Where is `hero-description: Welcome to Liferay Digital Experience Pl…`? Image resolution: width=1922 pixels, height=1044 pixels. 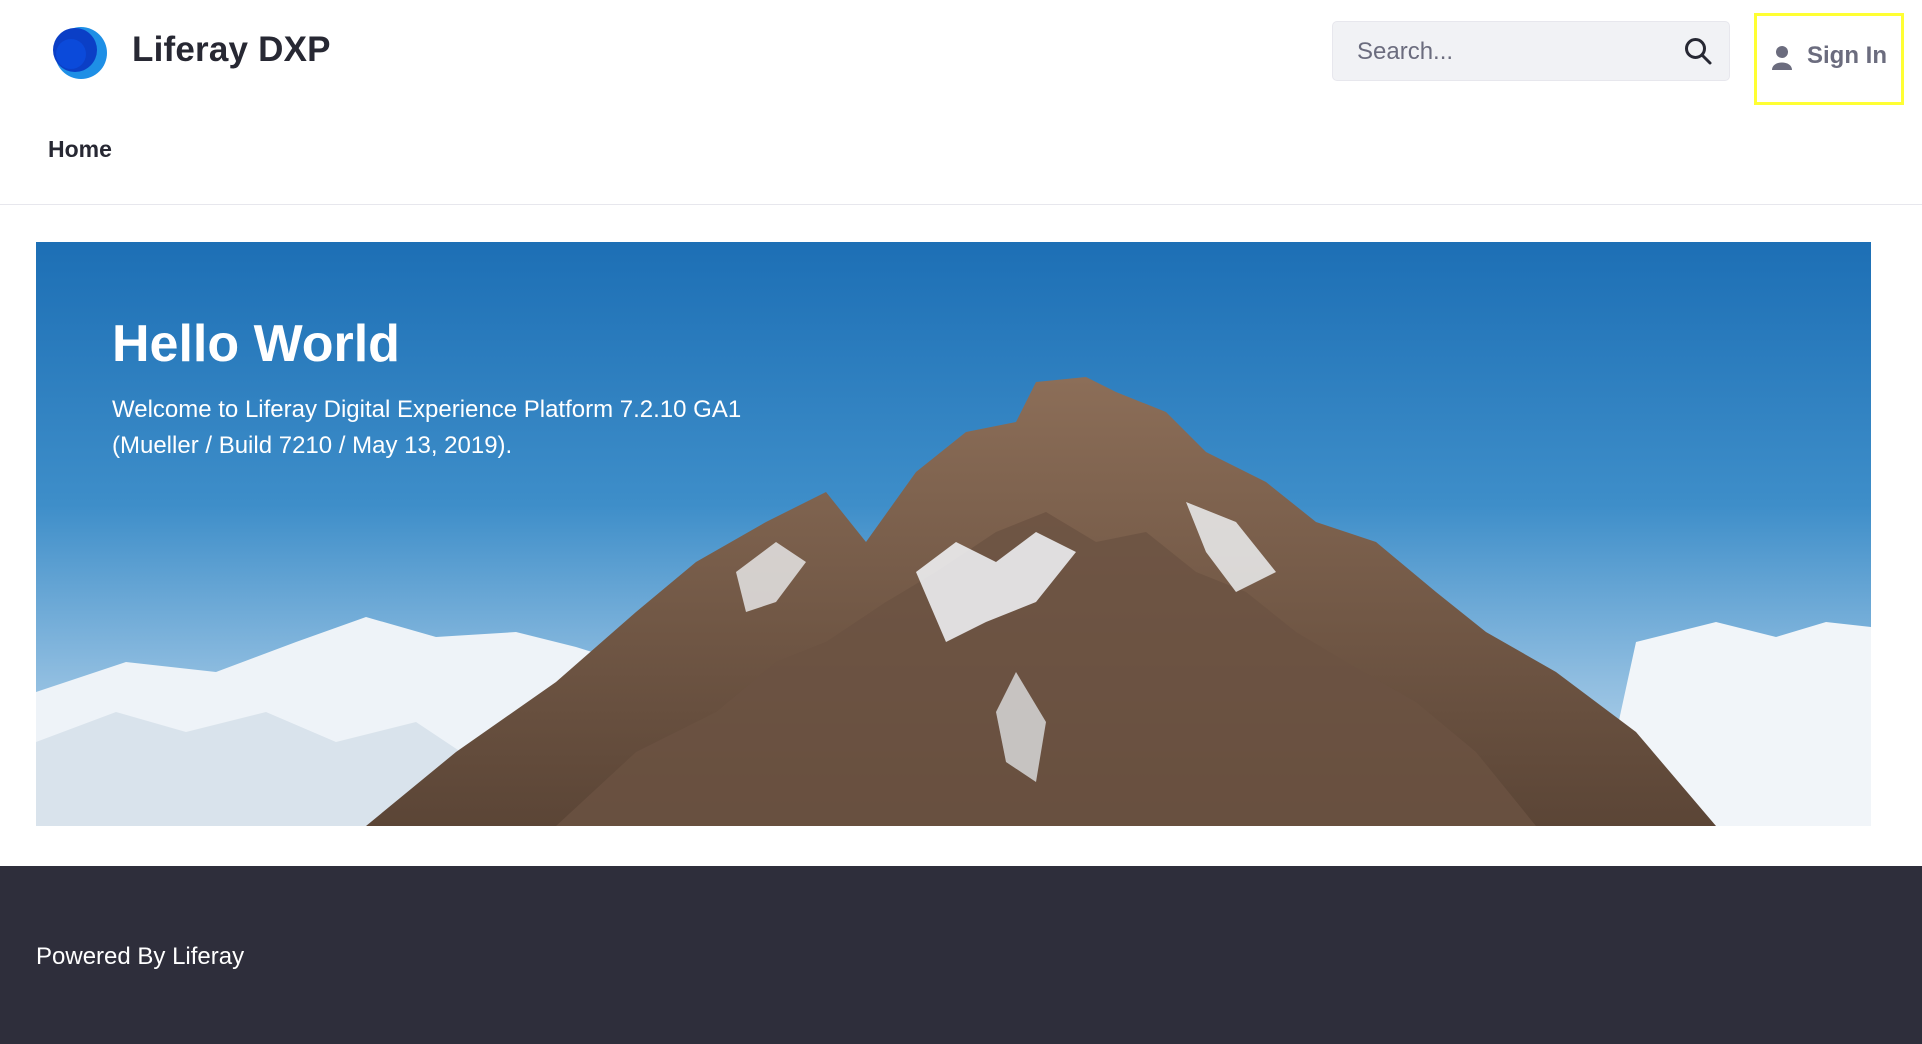 hero-description: Welcome to Liferay Digital Experience Pl… is located at coordinates (427, 427).